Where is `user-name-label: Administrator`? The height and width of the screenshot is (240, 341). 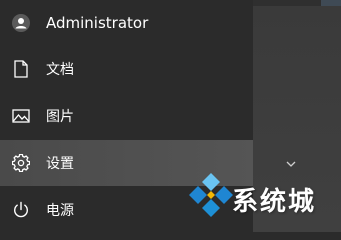
user-name-label: Administrator is located at coordinates (97, 23).